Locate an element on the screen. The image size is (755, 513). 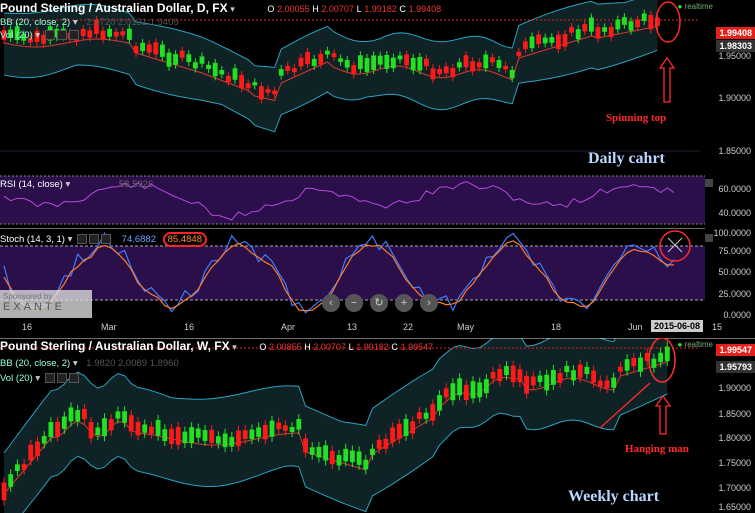
weekly-chart-name: Weekly chart is located at coordinates (614, 496).